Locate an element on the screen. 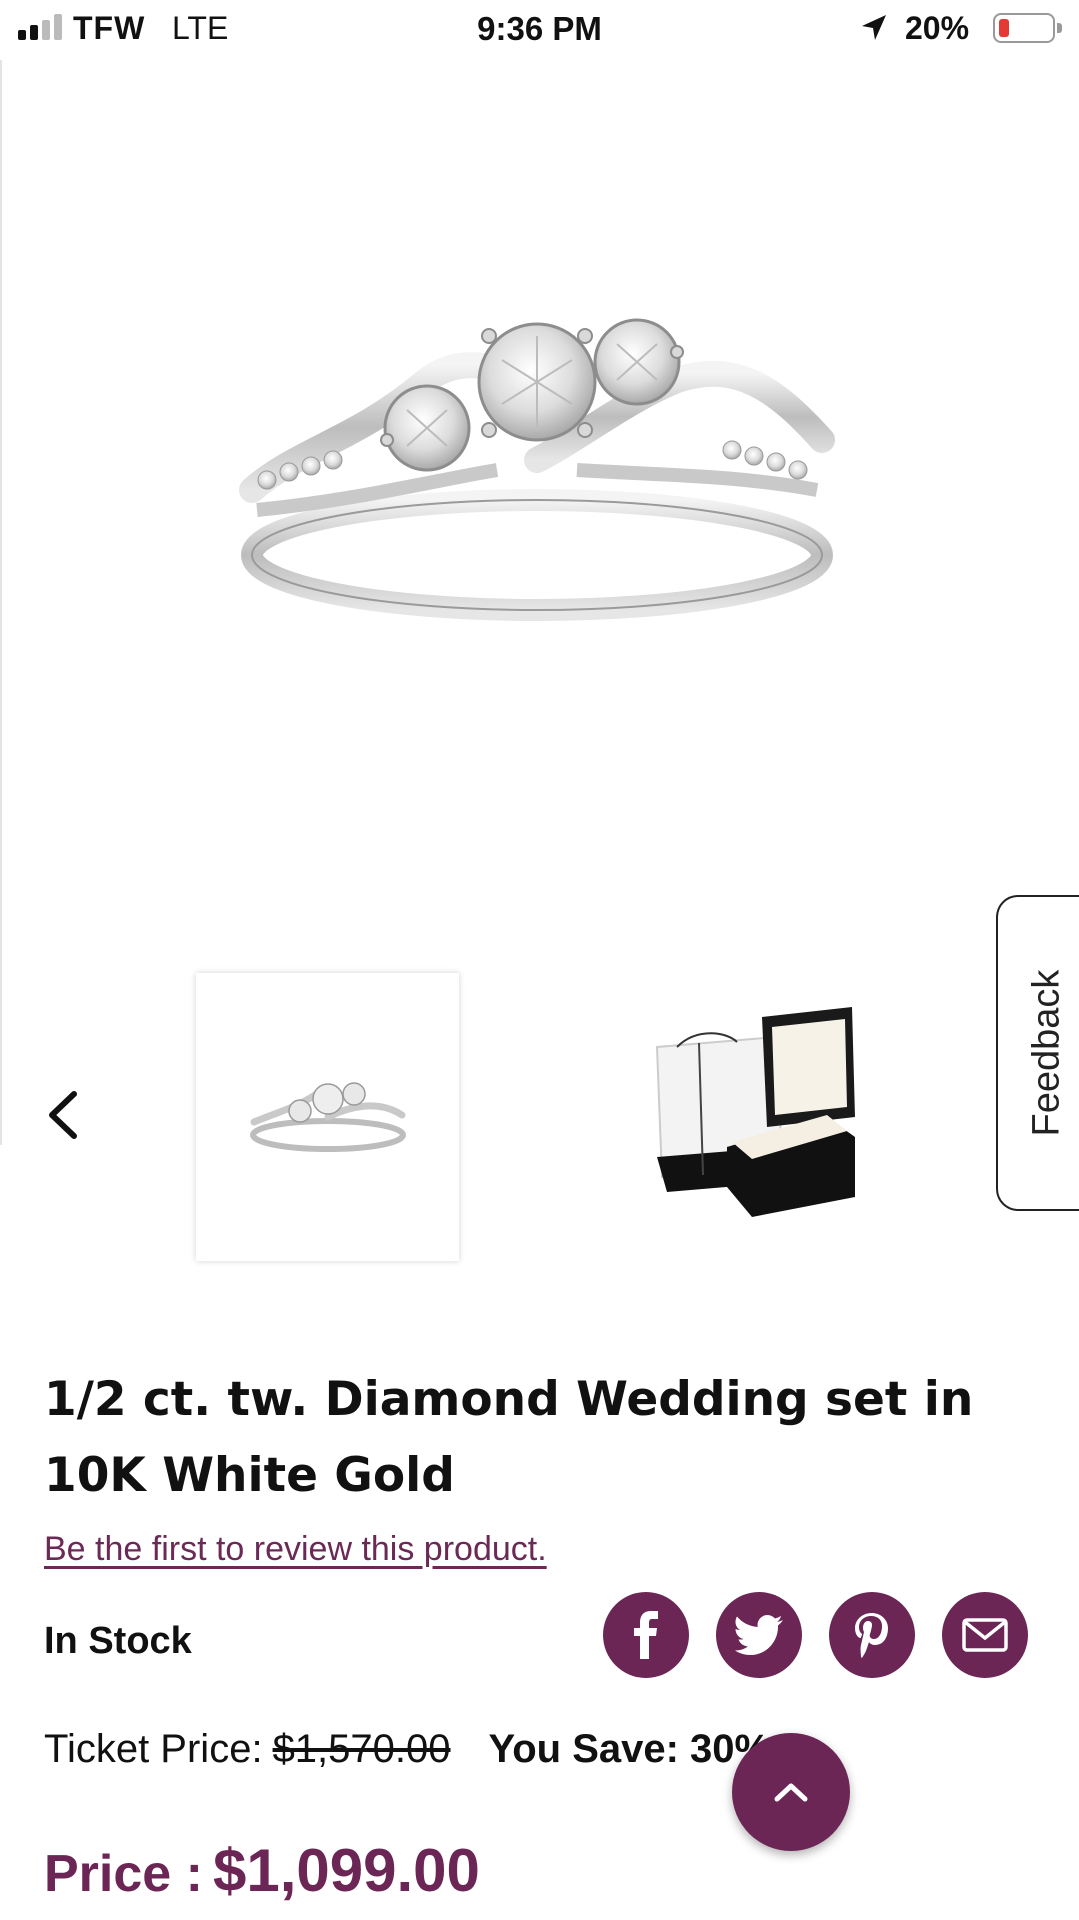  ticket-price-row: Ticket Price: $1,570.00 You Save: 30% is located at coordinates (407, 1749).